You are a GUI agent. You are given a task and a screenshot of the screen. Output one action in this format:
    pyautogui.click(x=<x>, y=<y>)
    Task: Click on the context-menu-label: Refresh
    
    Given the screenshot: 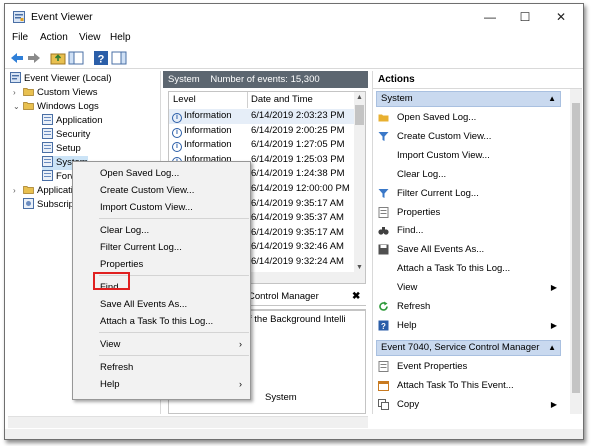 What is the action you would take?
    pyautogui.click(x=117, y=367)
    